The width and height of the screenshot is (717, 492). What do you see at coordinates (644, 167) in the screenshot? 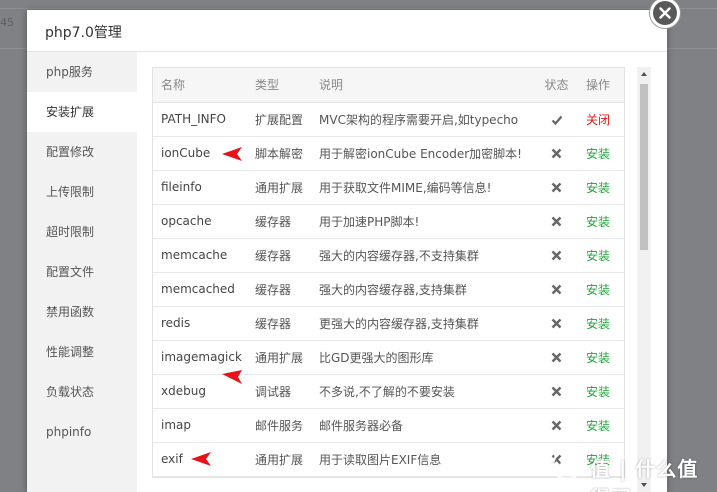
I see `scroll-thumb` at bounding box center [644, 167].